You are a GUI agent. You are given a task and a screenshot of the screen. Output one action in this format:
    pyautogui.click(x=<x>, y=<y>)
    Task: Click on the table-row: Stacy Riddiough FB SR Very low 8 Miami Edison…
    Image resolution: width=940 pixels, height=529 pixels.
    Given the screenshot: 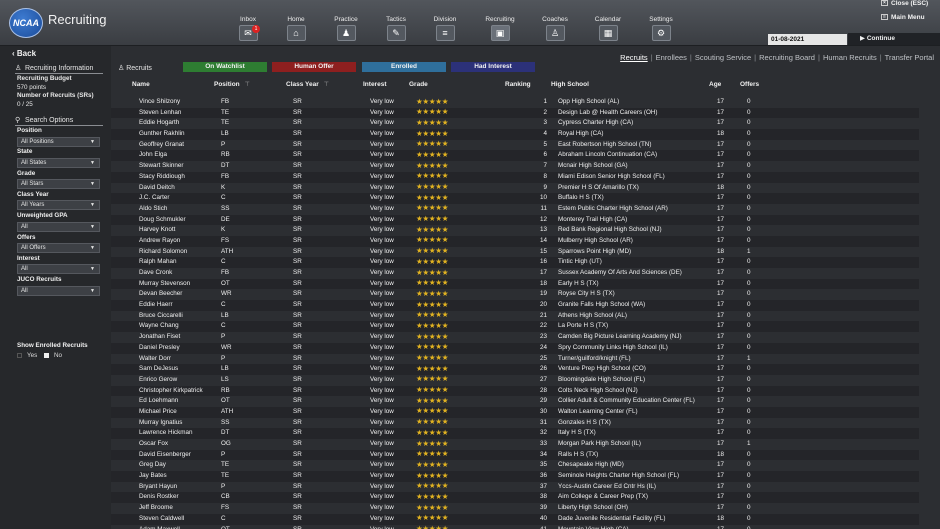 What is the action you would take?
    pyautogui.click(x=515, y=177)
    